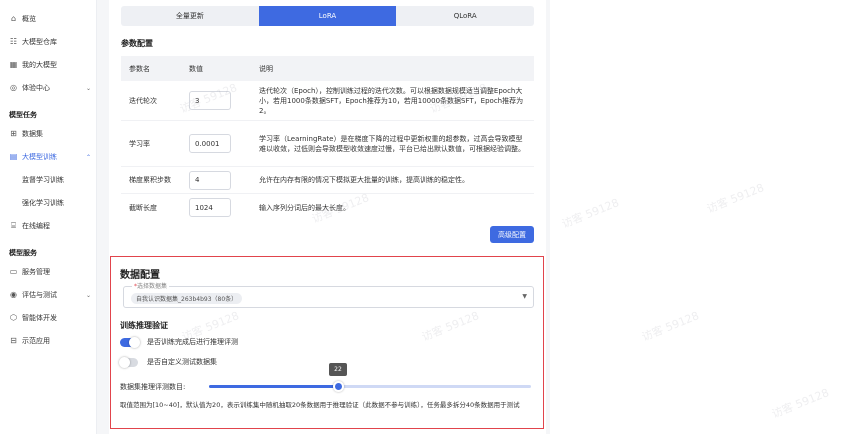 The height and width of the screenshot is (434, 863). What do you see at coordinates (13, 64) in the screenshot?
I see `grid-icon: ▦` at bounding box center [13, 64].